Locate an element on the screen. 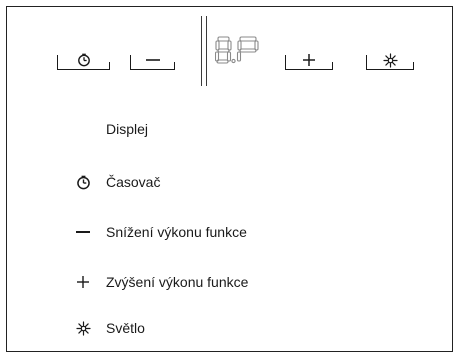 The height and width of the screenshot is (358, 459). legend-item-minus: Snížení výkonu funkce is located at coordinates (160, 232).